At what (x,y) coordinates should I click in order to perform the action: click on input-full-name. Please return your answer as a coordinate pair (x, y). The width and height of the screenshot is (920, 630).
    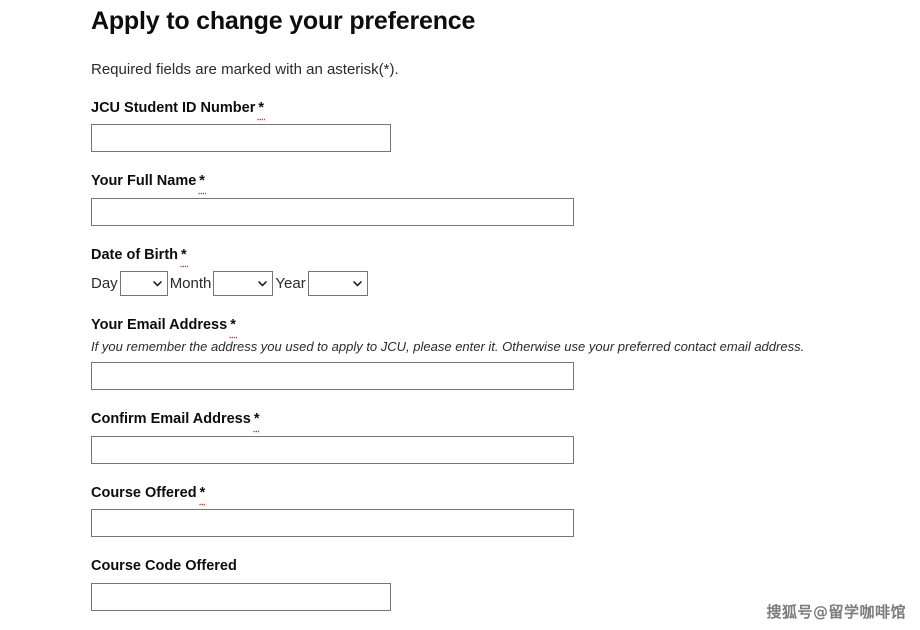
    Looking at the image, I should click on (332, 211).